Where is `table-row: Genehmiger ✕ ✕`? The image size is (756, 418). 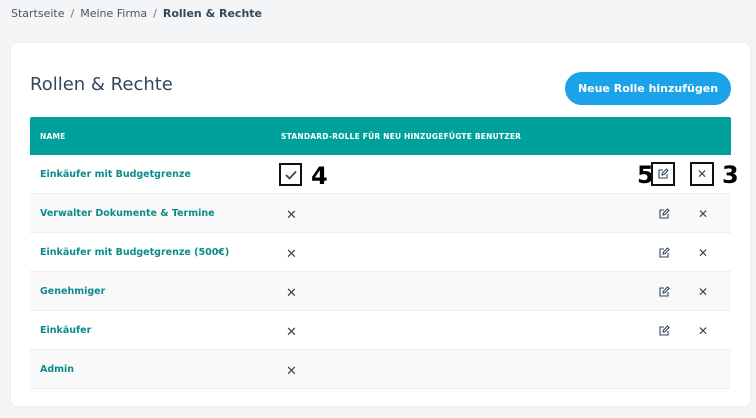
table-row: Genehmiger ✕ ✕ is located at coordinates (380, 291).